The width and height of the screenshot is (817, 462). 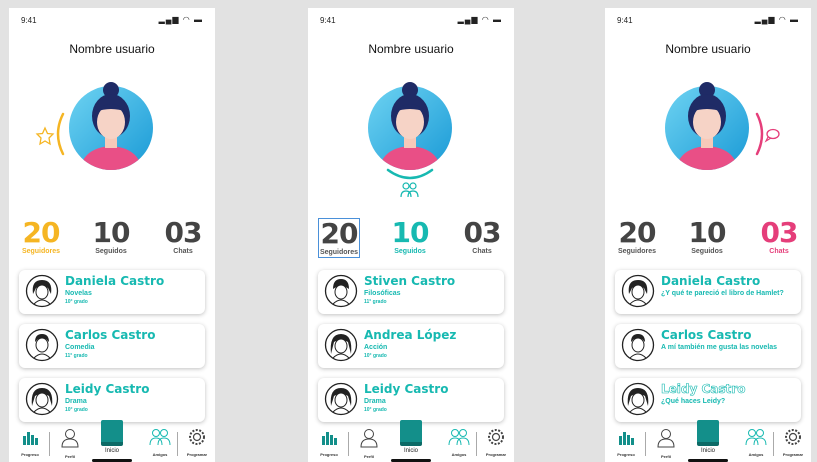 I want to click on list-item: Carlos Castro Comedia 11° grado, so click(x=112, y=346).